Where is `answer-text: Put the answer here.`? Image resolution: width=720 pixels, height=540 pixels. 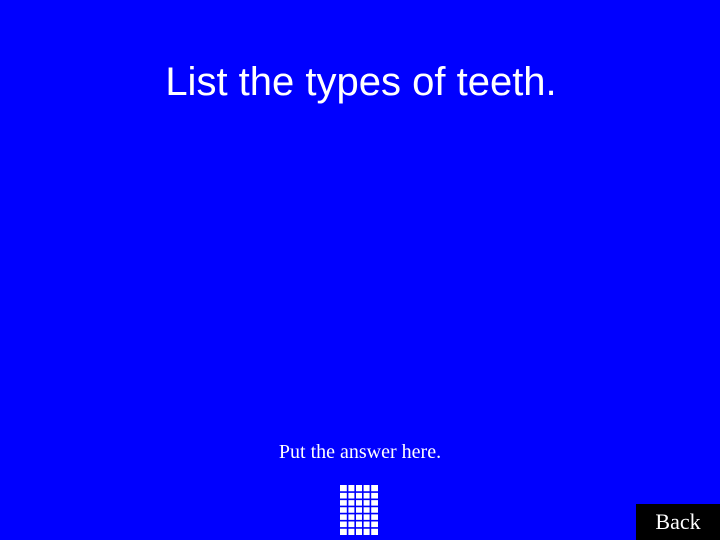 answer-text: Put the answer here. is located at coordinates (360, 452).